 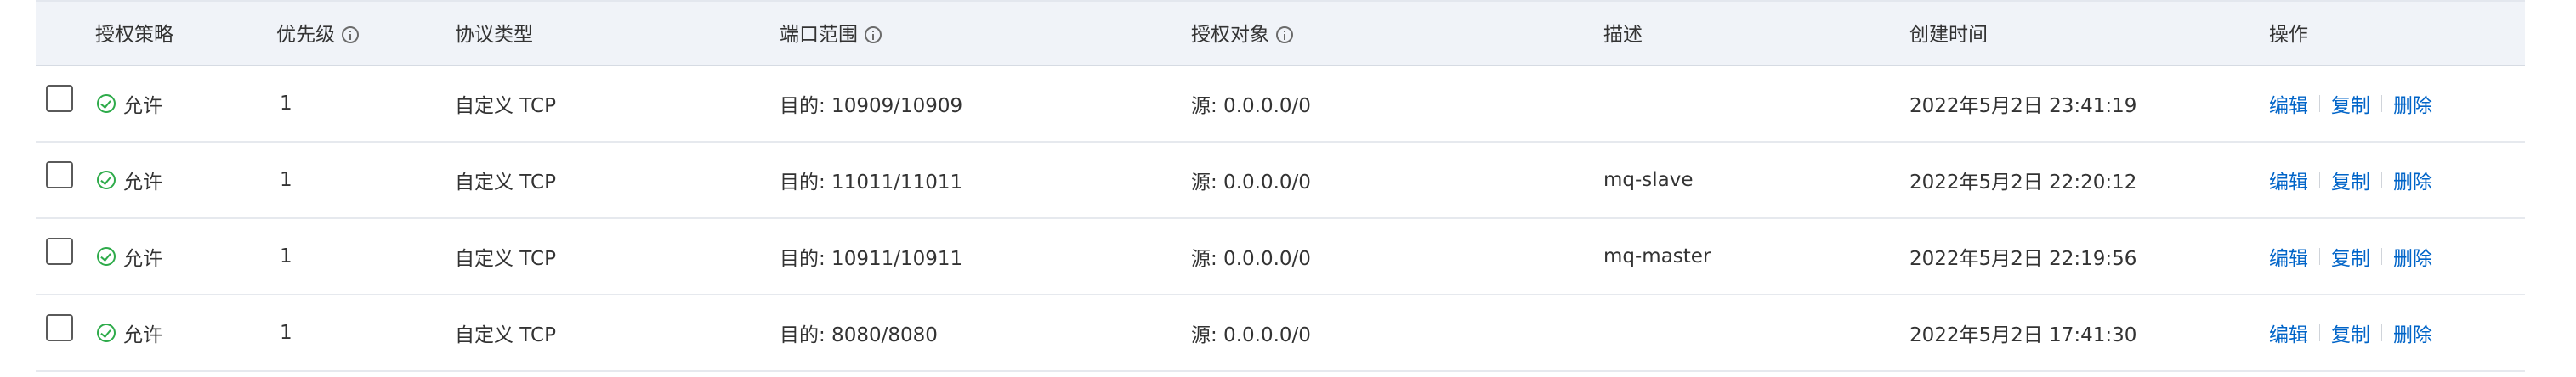 I want to click on header-protocol: 协议类型, so click(x=494, y=35).